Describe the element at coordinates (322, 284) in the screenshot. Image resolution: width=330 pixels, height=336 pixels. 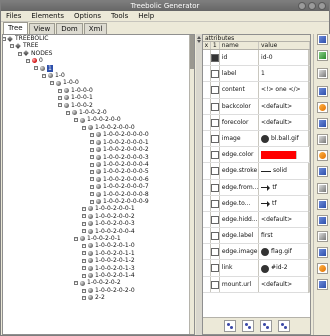
I see `tool-help-icon` at that location.